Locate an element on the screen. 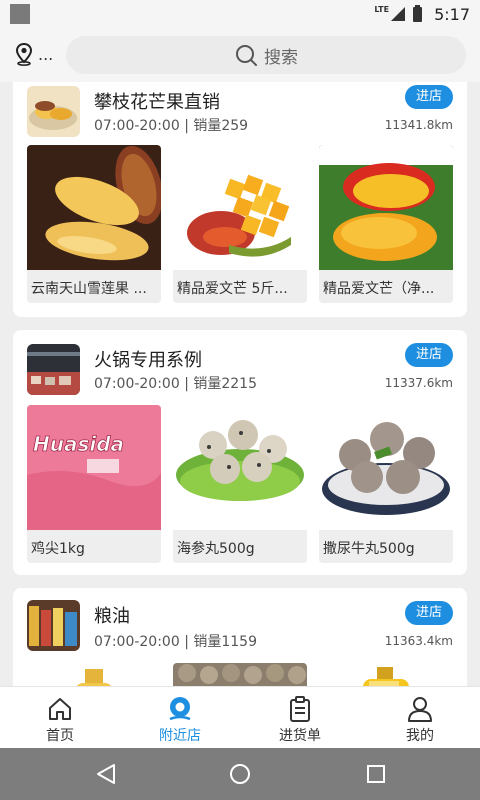 This screenshot has height=800, width=480. tab-profile: 我的 is located at coordinates (420, 717).